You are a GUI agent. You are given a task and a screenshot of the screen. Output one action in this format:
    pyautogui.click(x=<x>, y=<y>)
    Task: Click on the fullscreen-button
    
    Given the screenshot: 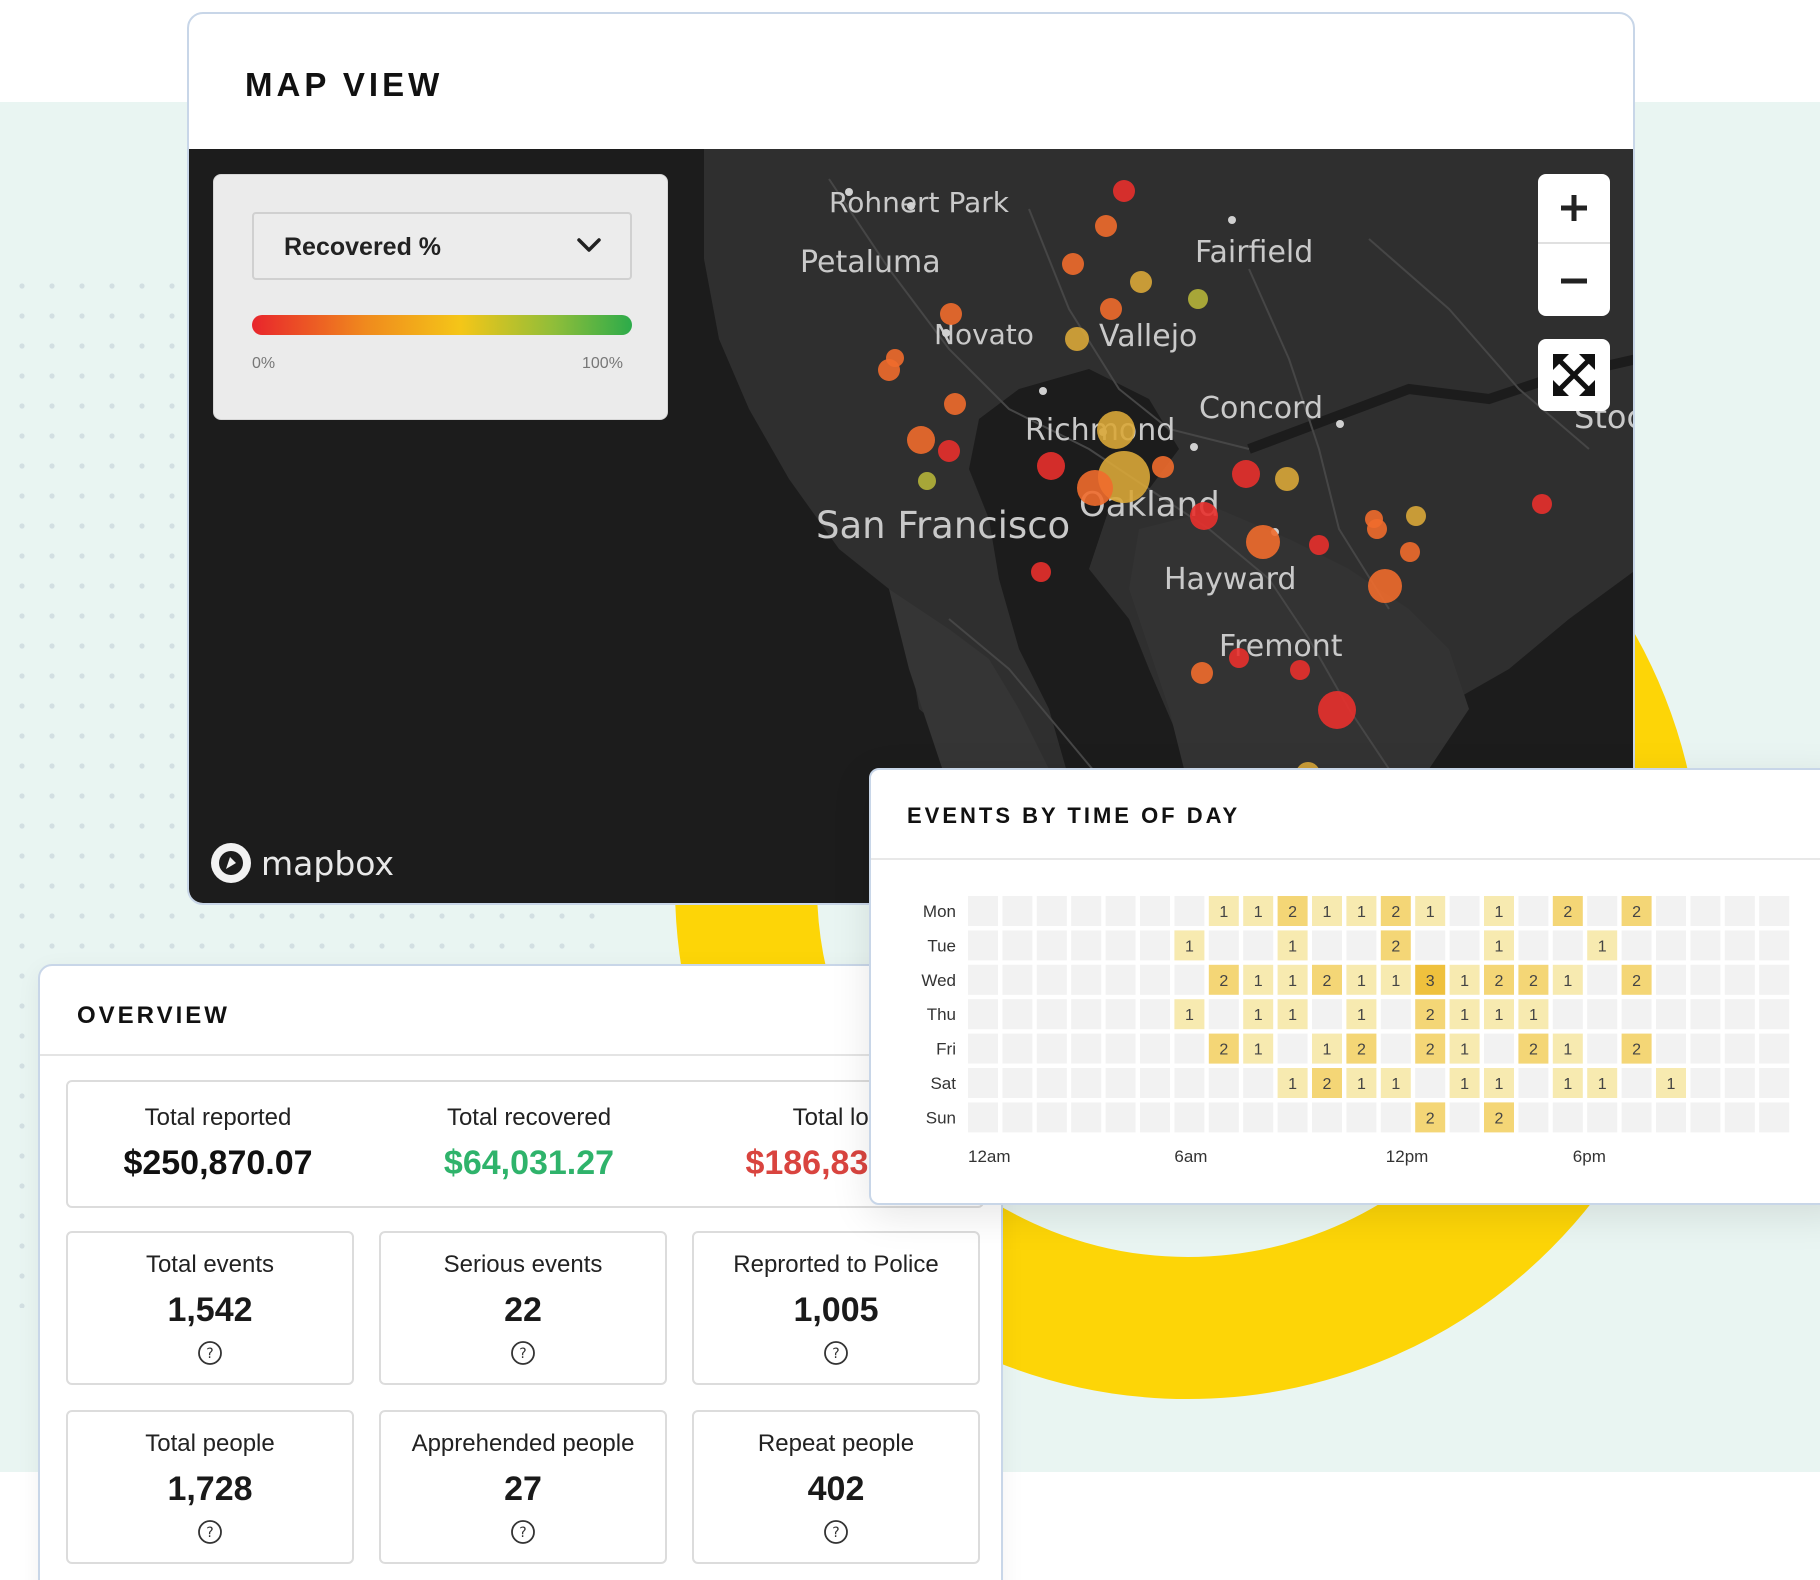 What is the action you would take?
    pyautogui.click(x=1574, y=375)
    